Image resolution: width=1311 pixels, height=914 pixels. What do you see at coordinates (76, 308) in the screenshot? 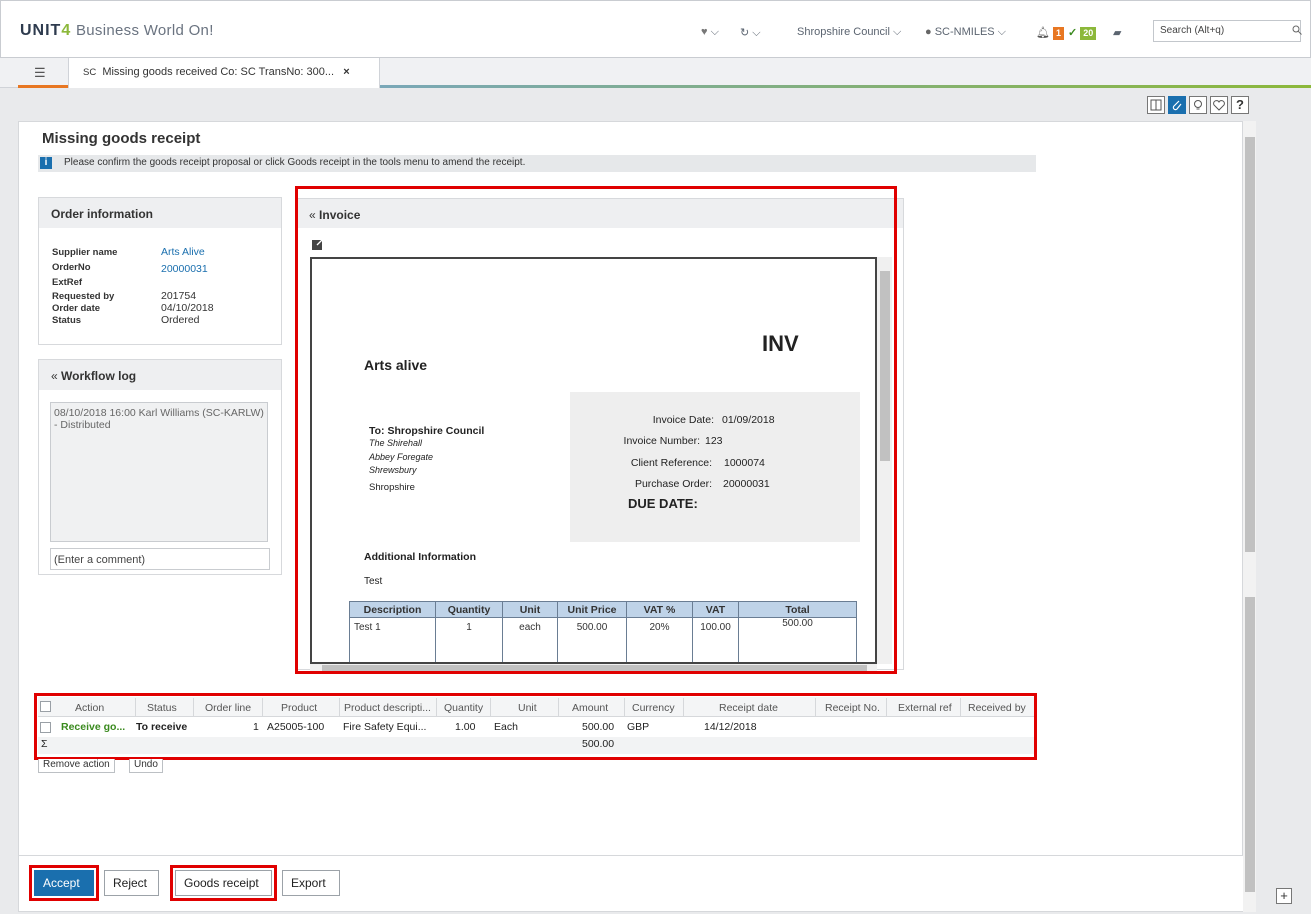
I see `order-date-label: Order date` at bounding box center [76, 308].